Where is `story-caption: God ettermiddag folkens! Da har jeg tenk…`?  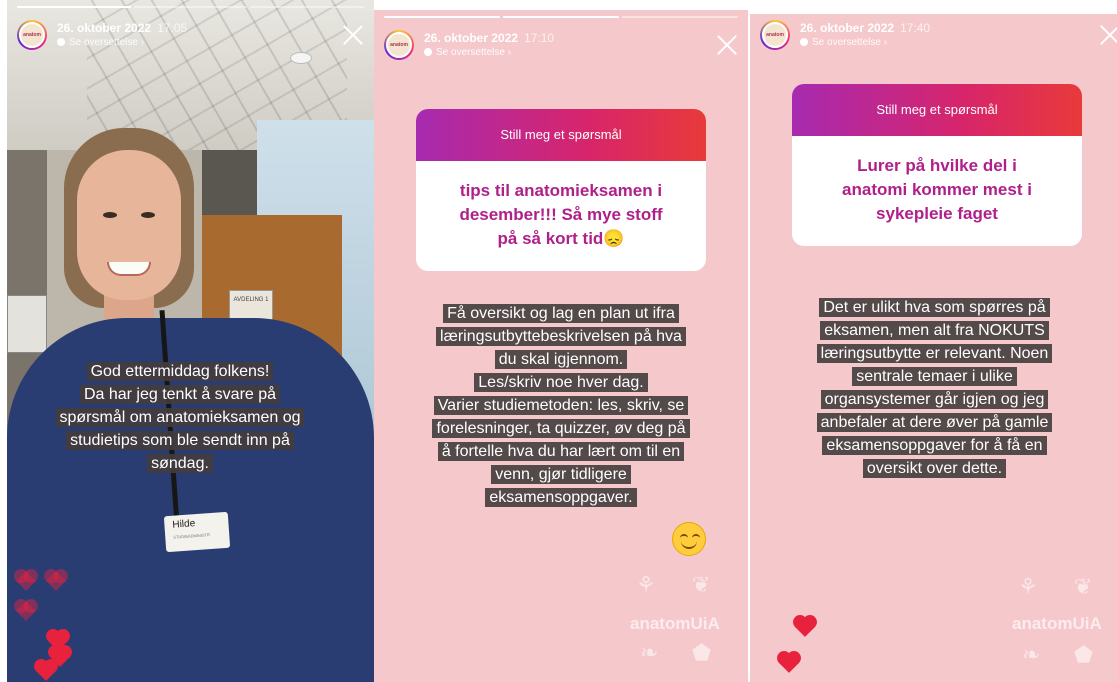
story-caption: God ettermiddag folkens! Da har jeg tenk… is located at coordinates (180, 417).